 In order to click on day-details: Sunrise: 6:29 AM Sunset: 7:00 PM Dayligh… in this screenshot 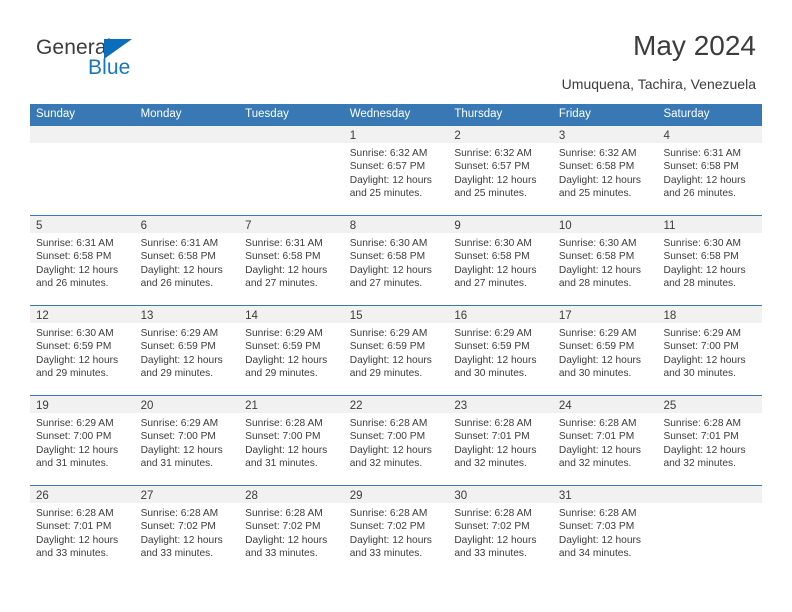, I will do `click(709, 351)`.